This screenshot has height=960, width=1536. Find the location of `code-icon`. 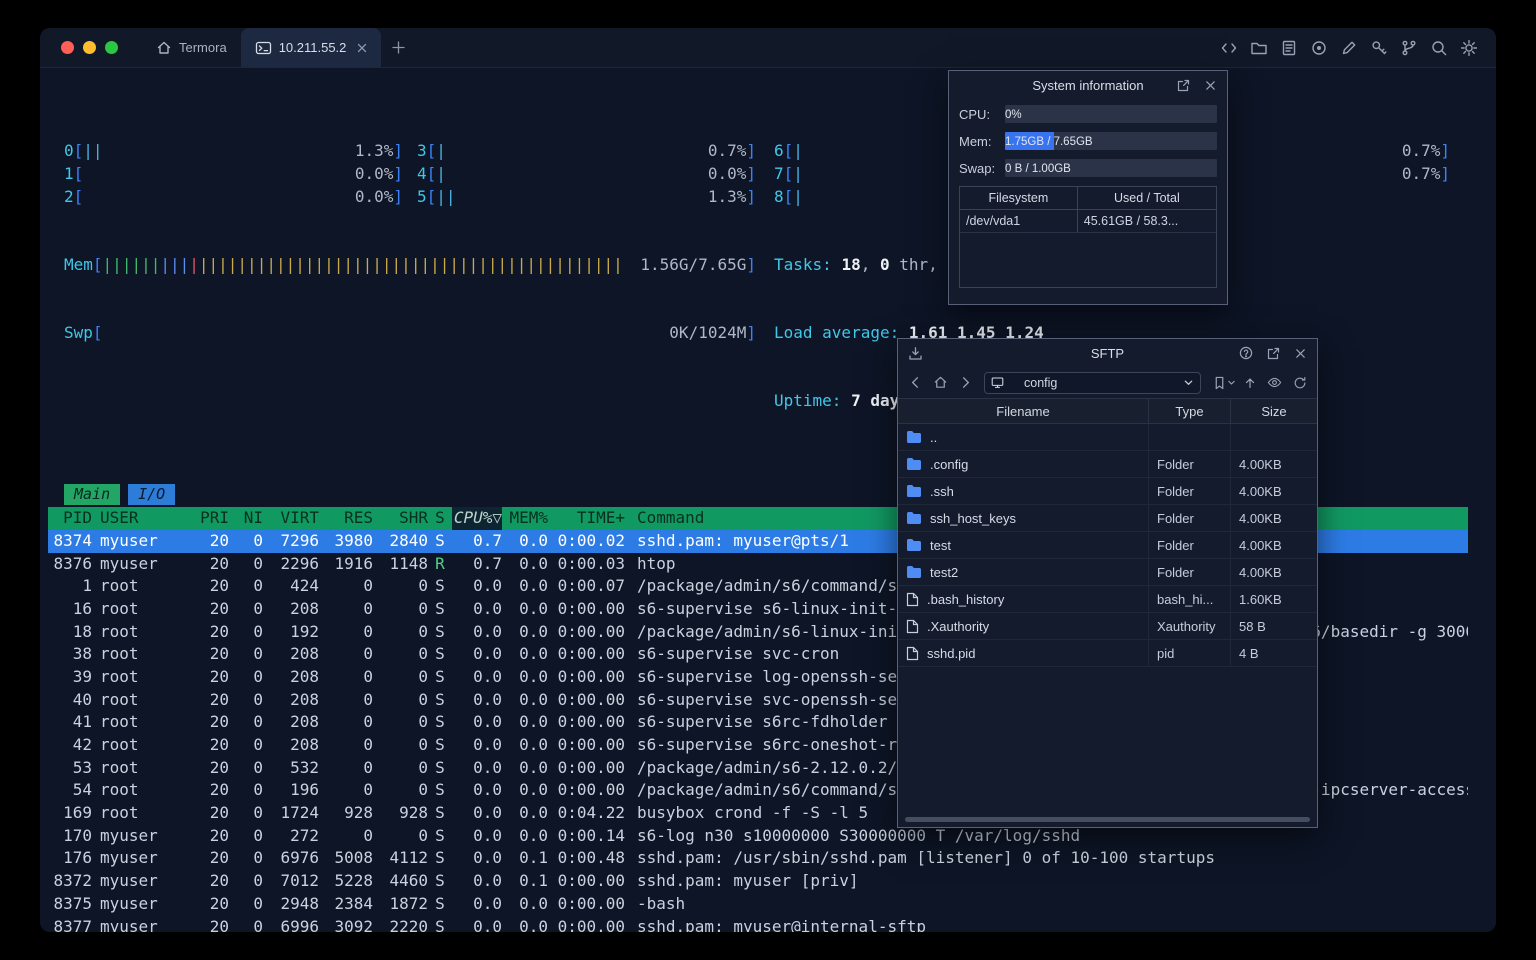

code-icon is located at coordinates (1228, 47).